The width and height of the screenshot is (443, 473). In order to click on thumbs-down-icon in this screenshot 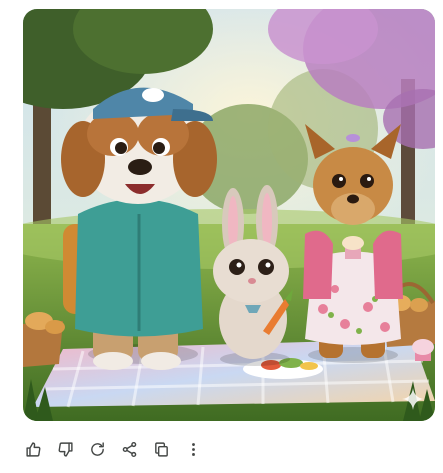, I will do `click(65, 449)`.